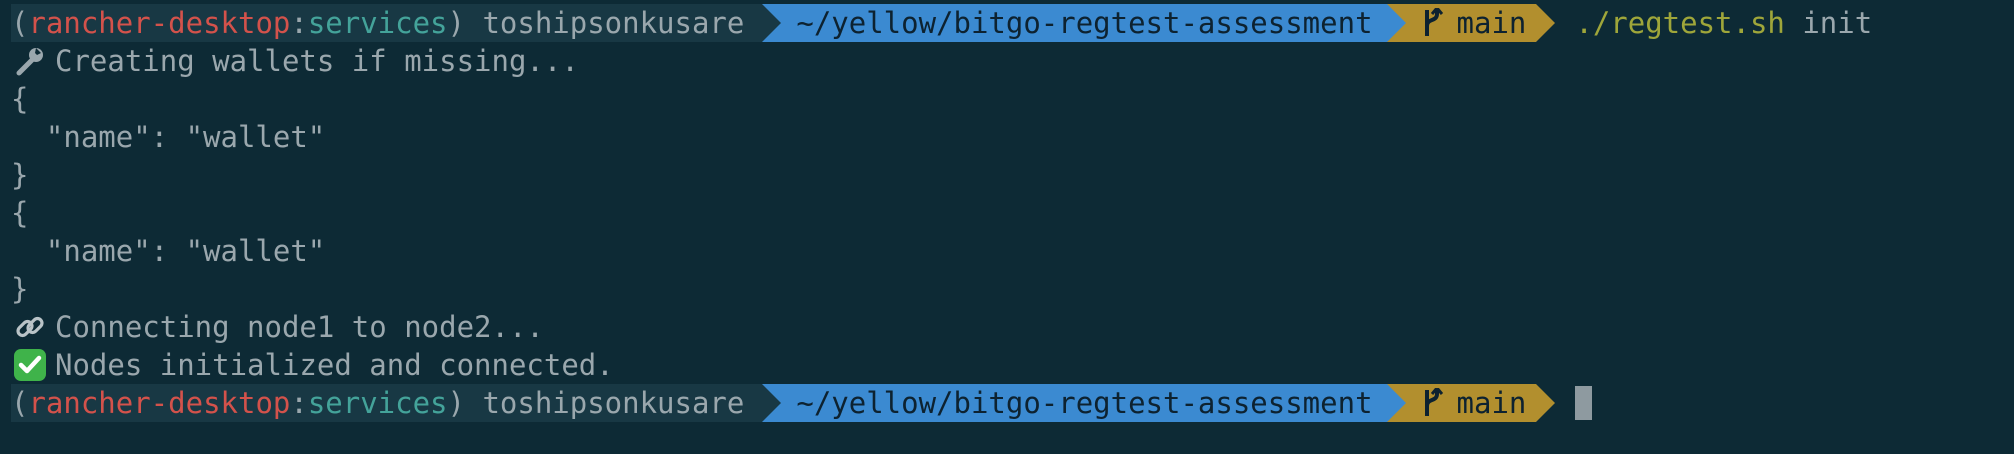 The height and width of the screenshot is (454, 2014). I want to click on check-mark-icon, so click(30, 365).